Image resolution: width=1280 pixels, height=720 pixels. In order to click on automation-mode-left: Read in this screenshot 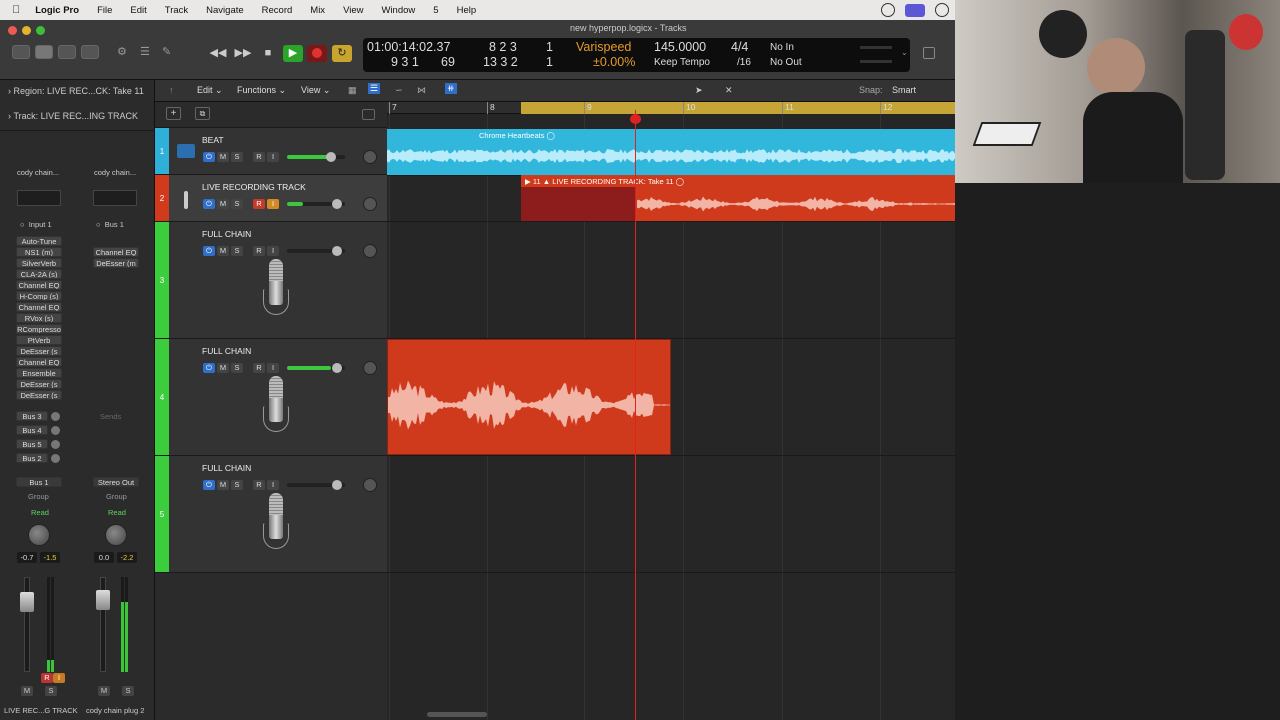, I will do `click(40, 512)`.